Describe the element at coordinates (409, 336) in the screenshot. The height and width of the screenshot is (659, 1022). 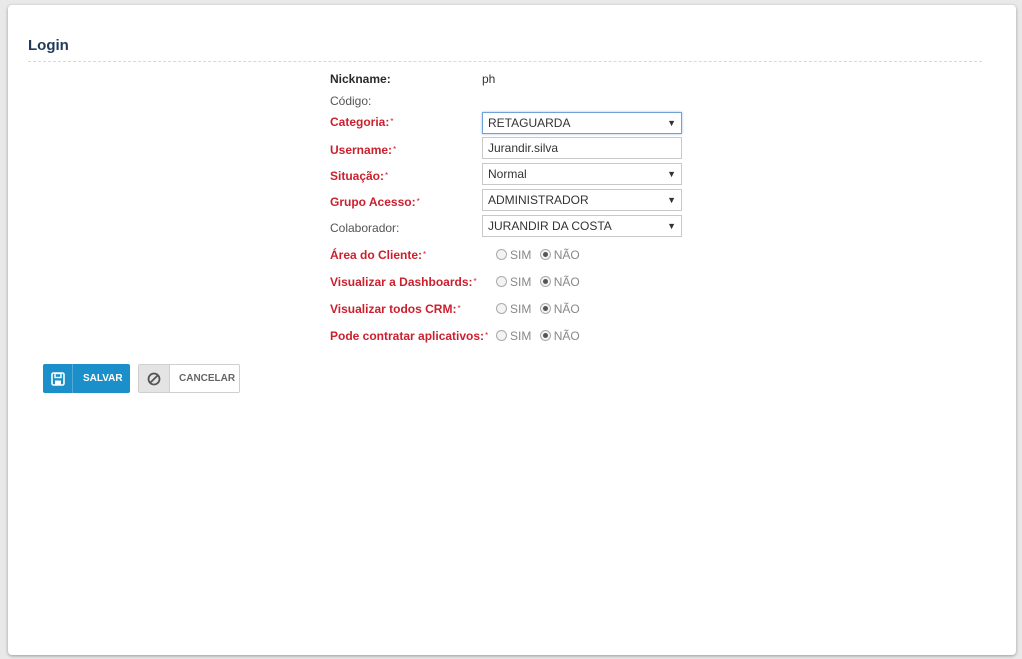
I see `pode-contratar-label: Pode contratar aplicativos:*` at that location.